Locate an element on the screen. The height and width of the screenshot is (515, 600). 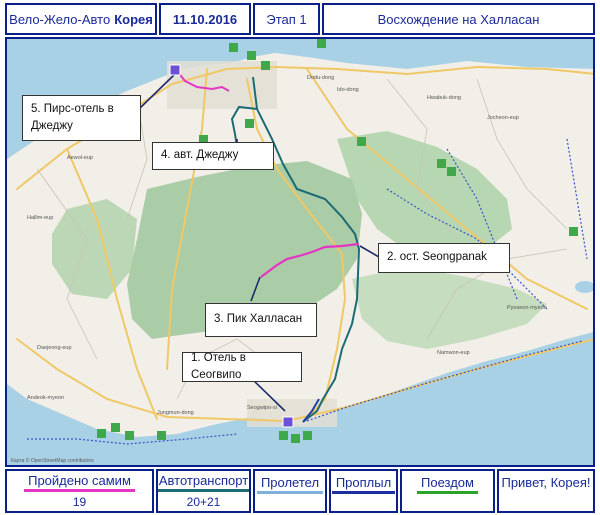
legend-walked: Пройдено самим 19 is located at coordinates (79, 491).